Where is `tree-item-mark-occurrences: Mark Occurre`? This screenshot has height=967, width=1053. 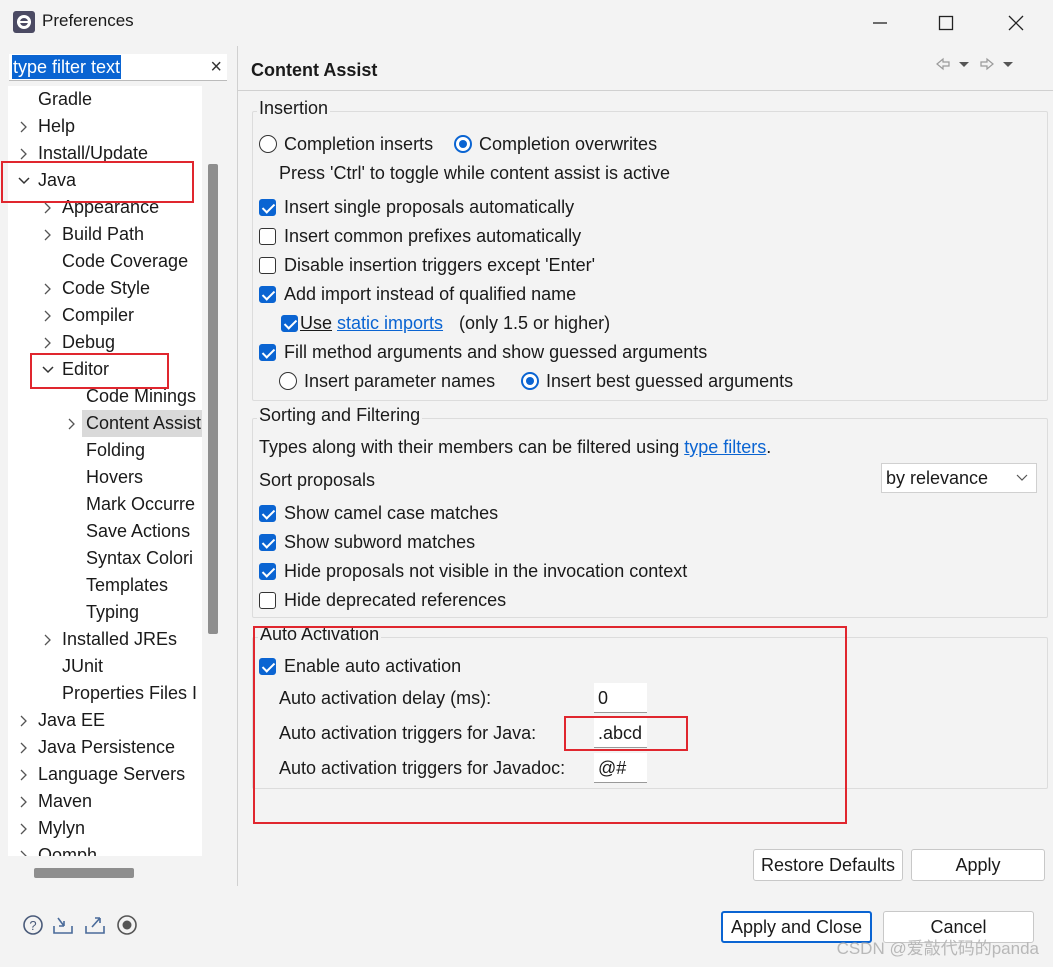
tree-item-mark-occurrences: Mark Occurre is located at coordinates (140, 504).